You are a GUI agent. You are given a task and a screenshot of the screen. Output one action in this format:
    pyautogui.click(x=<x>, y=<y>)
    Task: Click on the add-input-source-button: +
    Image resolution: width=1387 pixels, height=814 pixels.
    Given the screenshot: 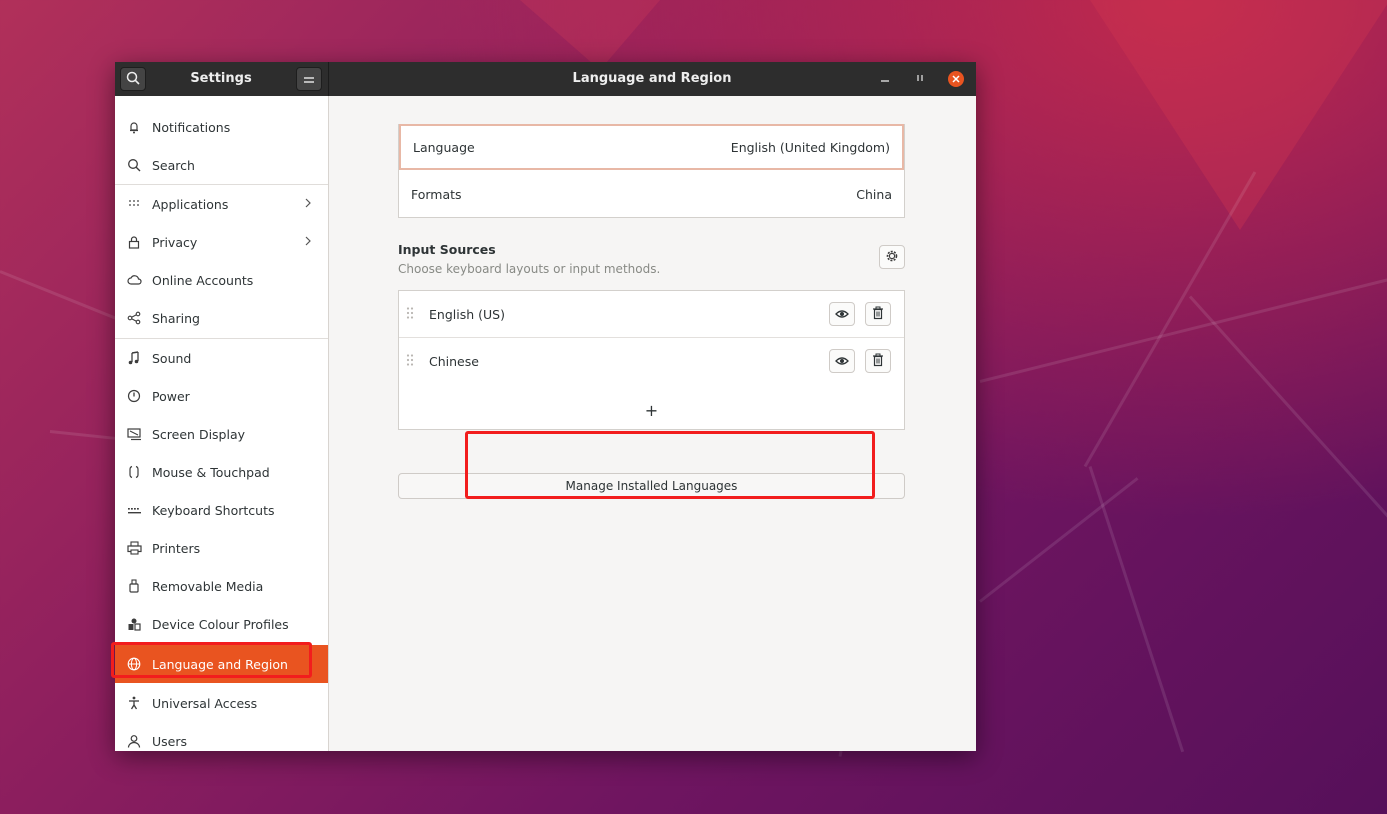 What is the action you would take?
    pyautogui.click(x=651, y=407)
    